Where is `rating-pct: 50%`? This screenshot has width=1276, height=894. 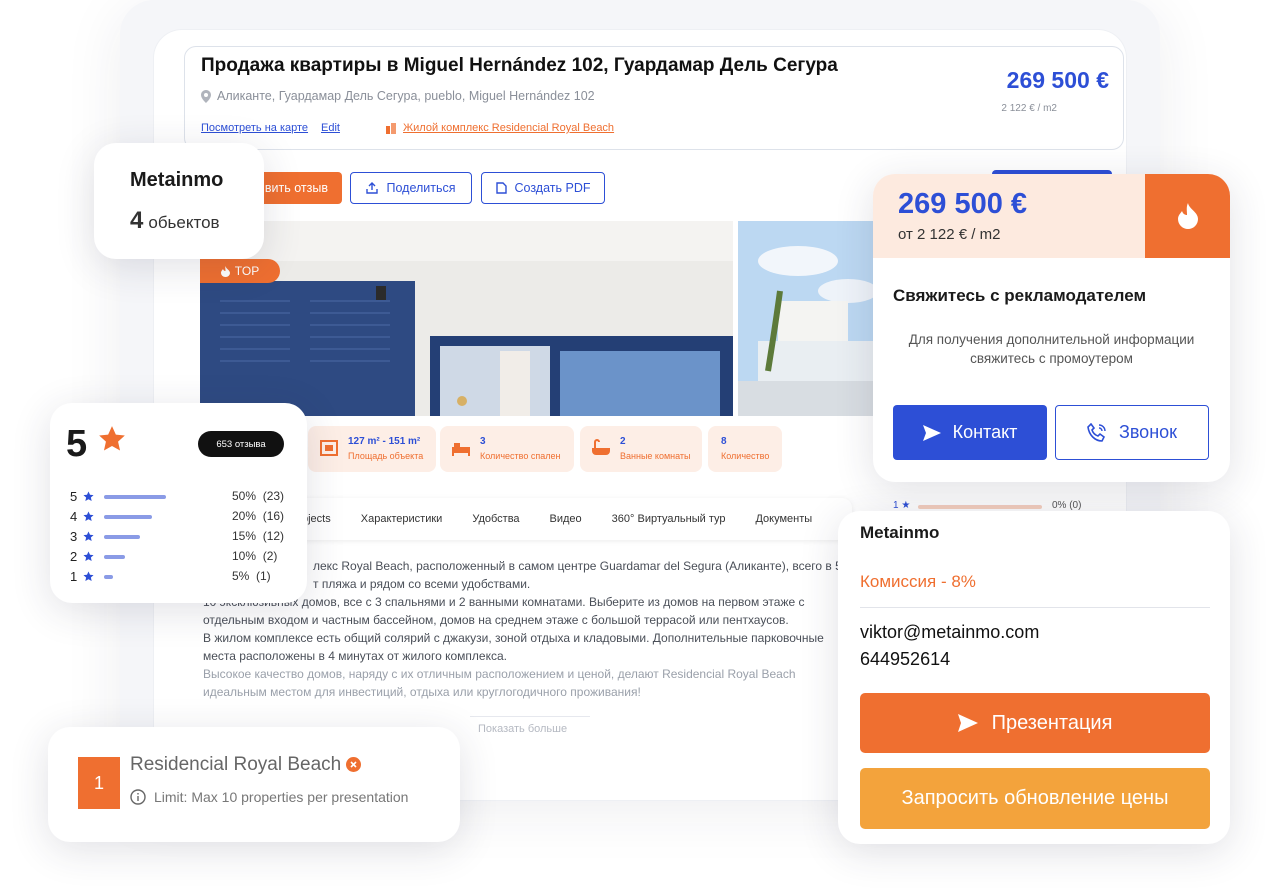 rating-pct: 50% is located at coordinates (244, 496).